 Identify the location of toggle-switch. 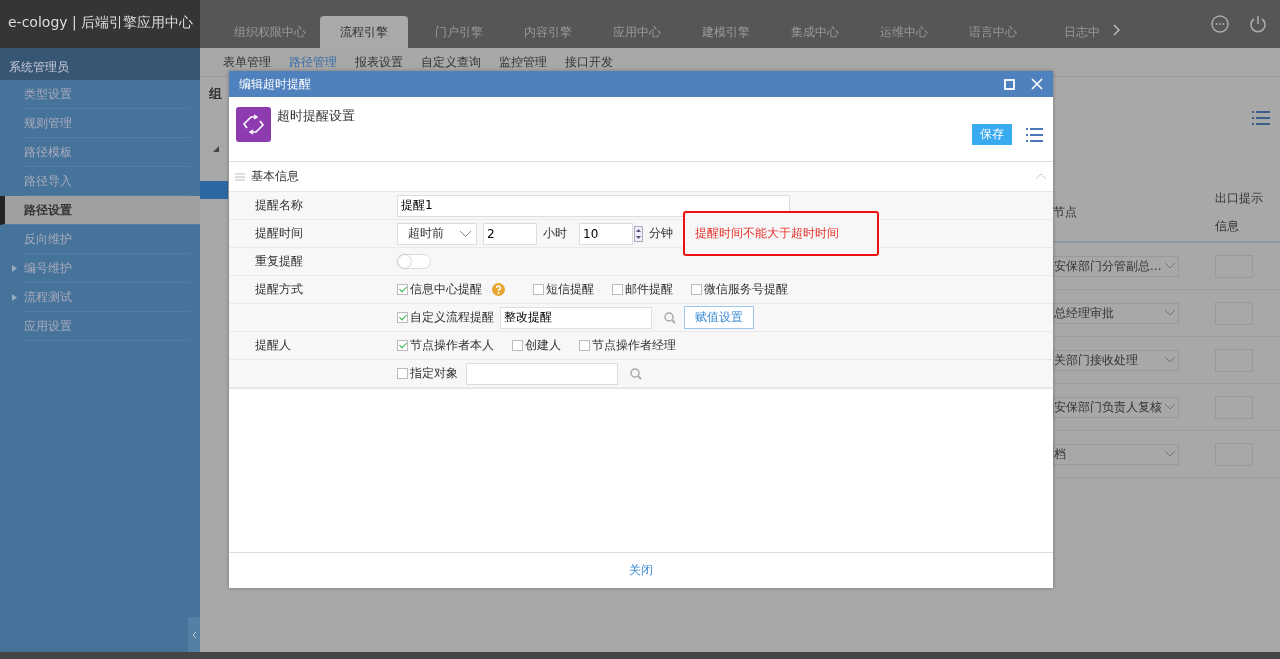
(414, 261).